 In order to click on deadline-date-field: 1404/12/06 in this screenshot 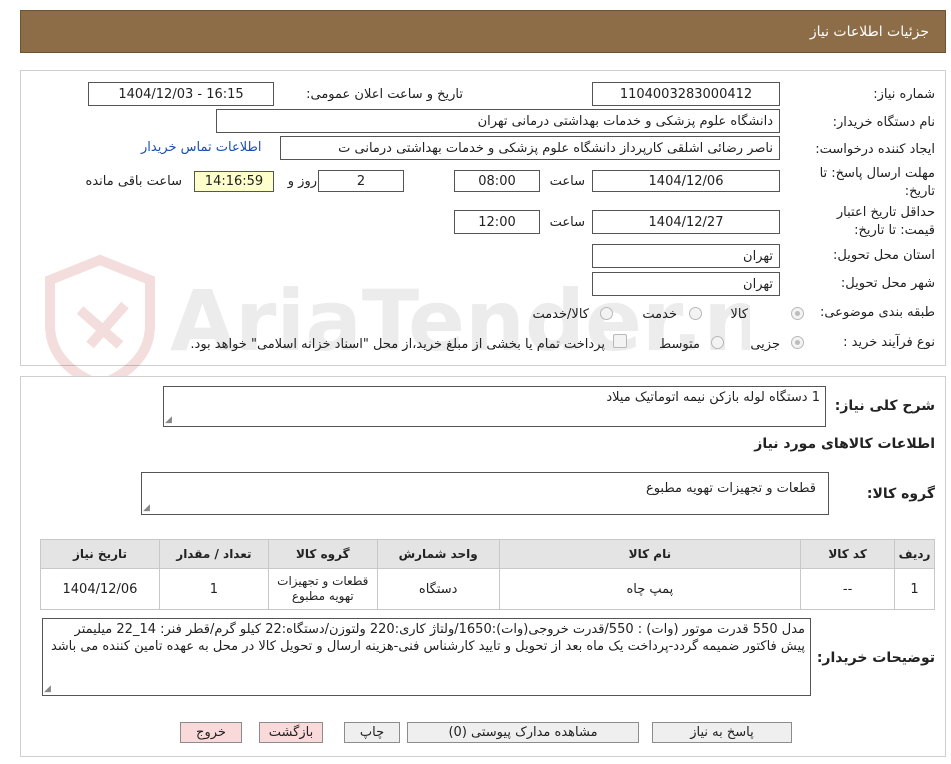, I will do `click(686, 181)`.